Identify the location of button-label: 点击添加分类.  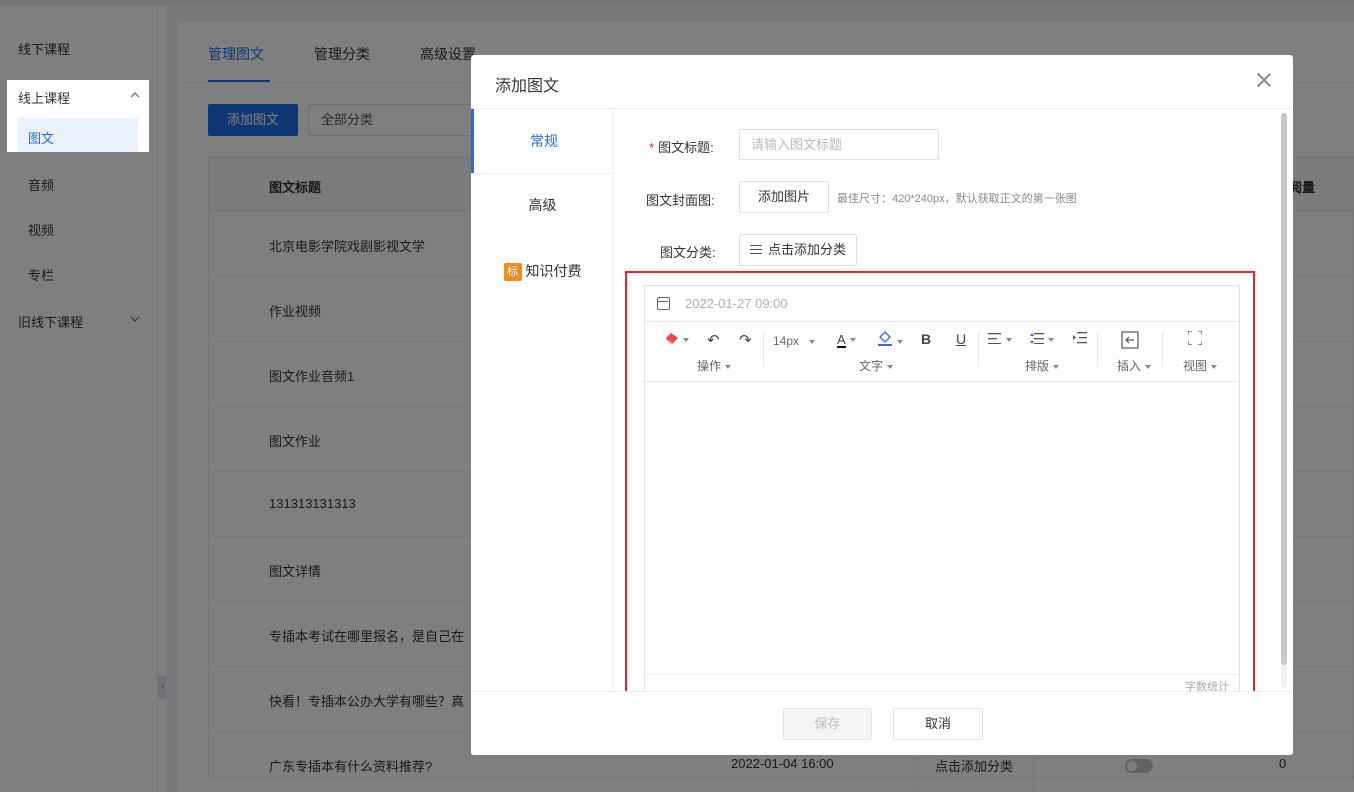
(806, 249).